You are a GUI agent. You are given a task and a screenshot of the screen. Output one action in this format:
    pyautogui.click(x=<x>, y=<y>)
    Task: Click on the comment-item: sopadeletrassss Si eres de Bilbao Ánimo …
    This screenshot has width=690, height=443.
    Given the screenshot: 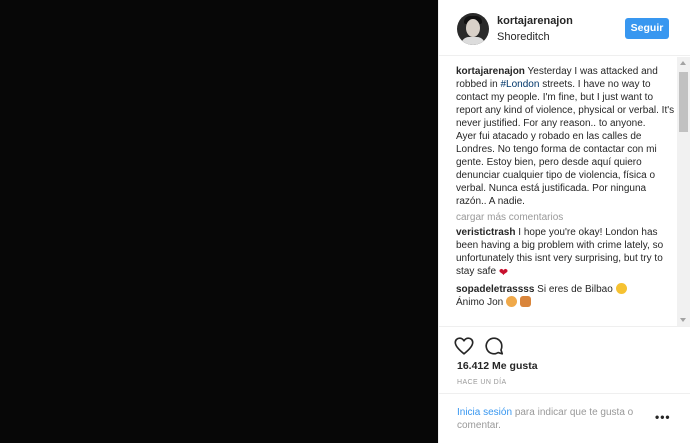 What is the action you would take?
    pyautogui.click(x=566, y=296)
    